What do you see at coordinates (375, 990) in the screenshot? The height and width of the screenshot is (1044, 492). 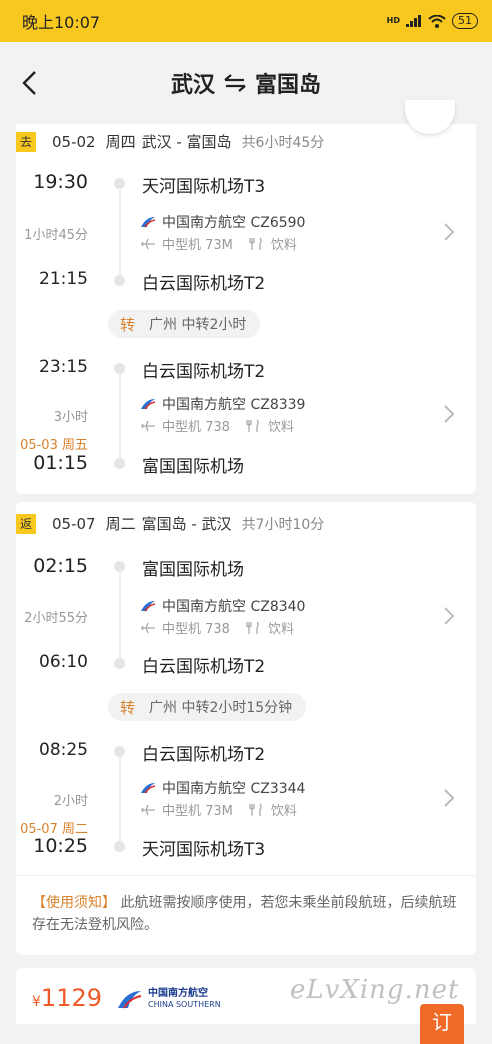 I see `watermark: eLvXing.net` at bounding box center [375, 990].